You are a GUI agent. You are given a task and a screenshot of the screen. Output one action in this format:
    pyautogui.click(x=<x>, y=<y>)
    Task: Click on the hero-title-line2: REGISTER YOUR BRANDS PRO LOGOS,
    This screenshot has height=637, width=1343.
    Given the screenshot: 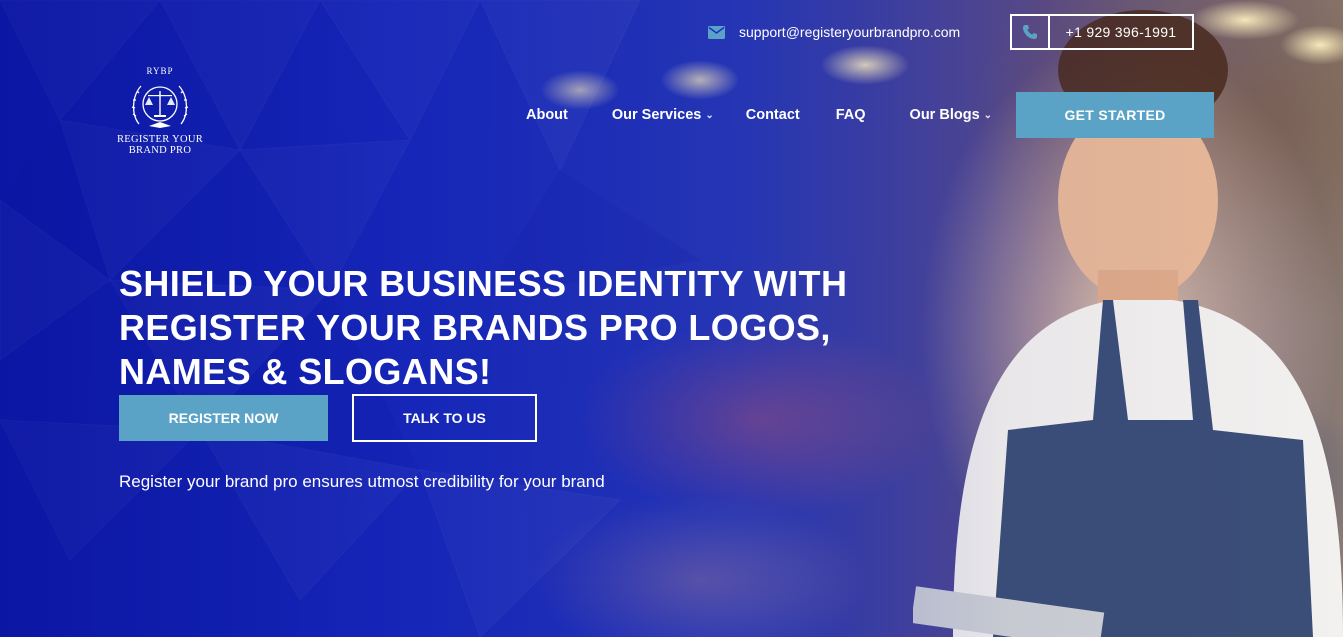 What is the action you would take?
    pyautogui.click(x=475, y=327)
    